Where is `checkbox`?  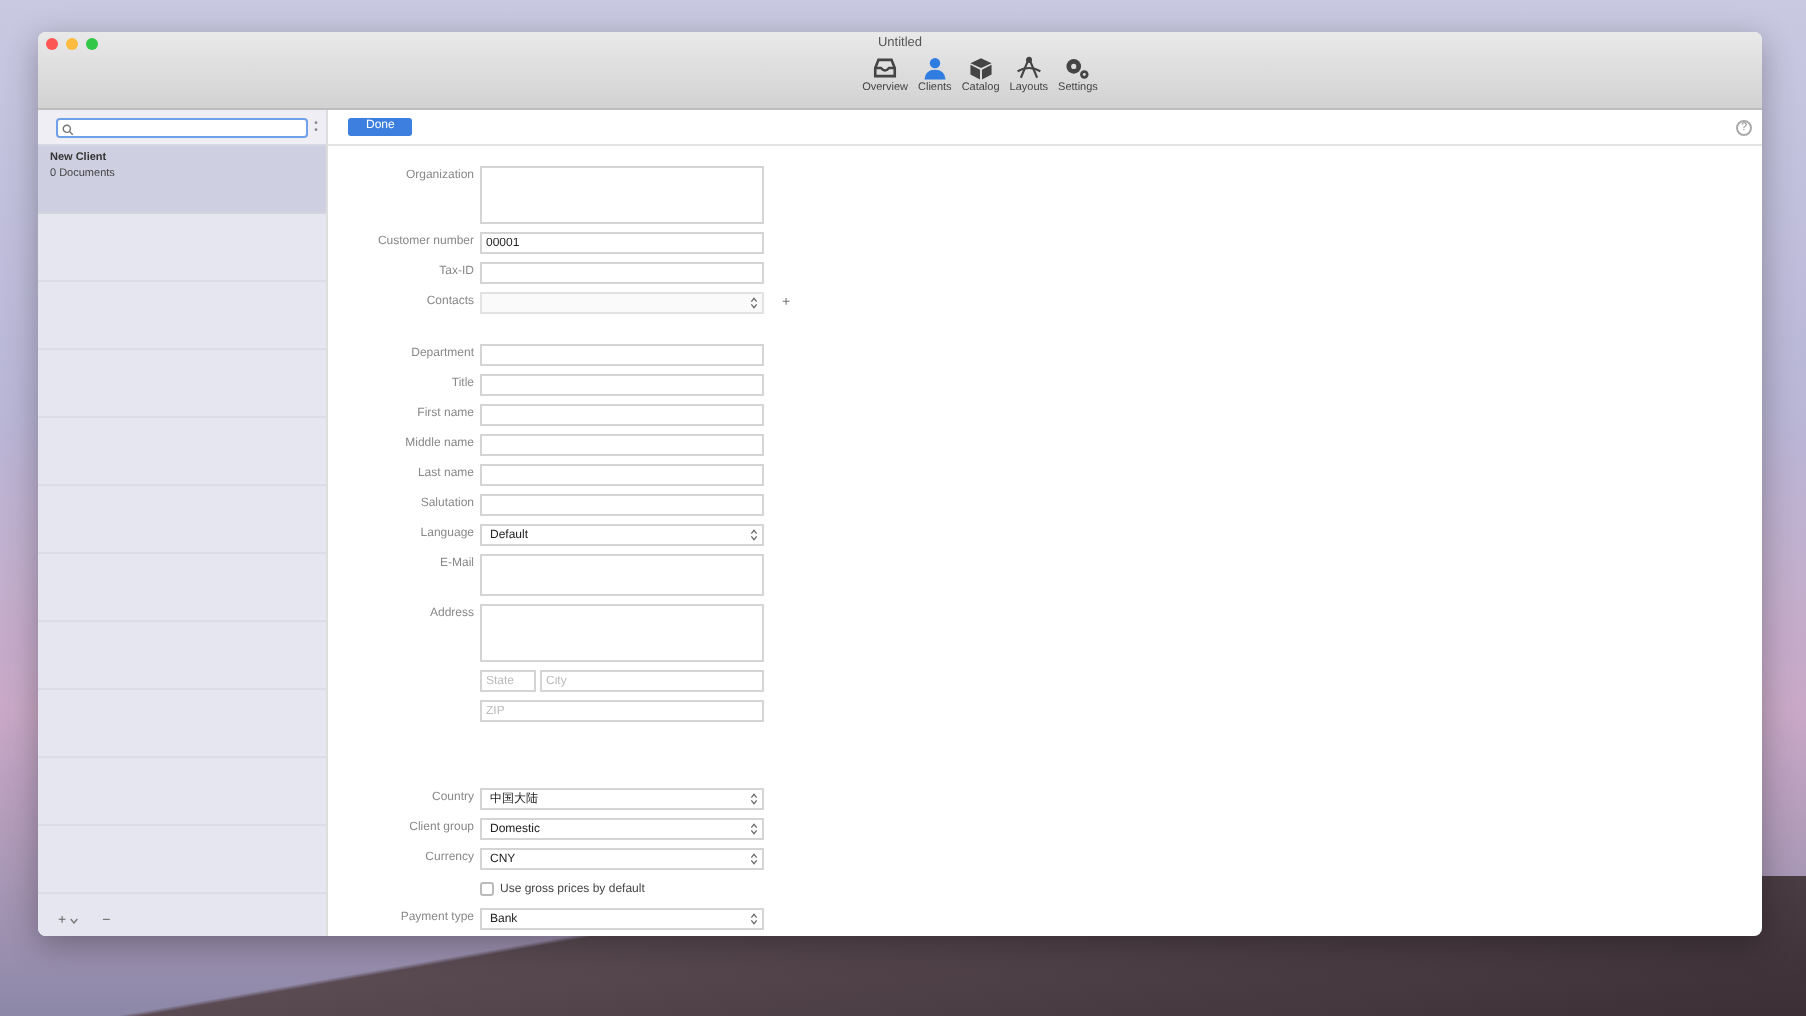
checkbox is located at coordinates (487, 889).